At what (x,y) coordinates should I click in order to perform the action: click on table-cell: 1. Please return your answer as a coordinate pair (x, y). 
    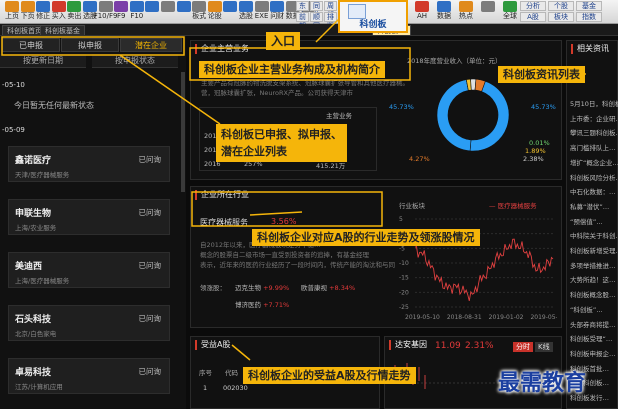
    Looking at the image, I should click on (205, 388).